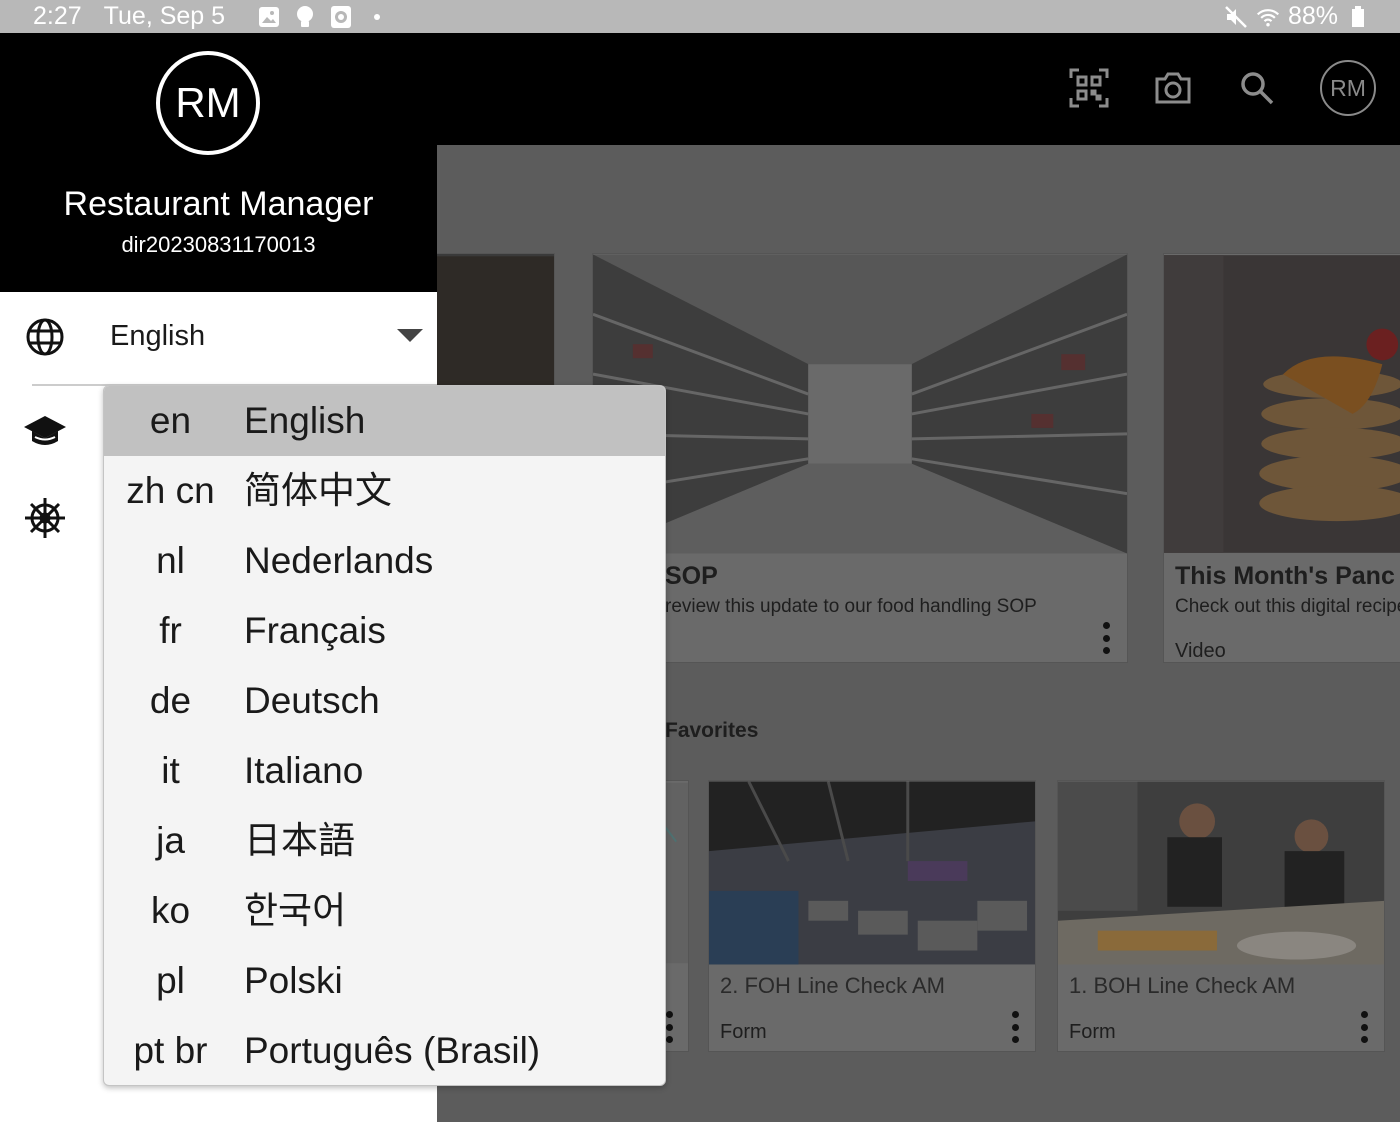 The image size is (1400, 1122). Describe the element at coordinates (218, 244) in the screenshot. I see `user-id: dir20230831170013` at that location.